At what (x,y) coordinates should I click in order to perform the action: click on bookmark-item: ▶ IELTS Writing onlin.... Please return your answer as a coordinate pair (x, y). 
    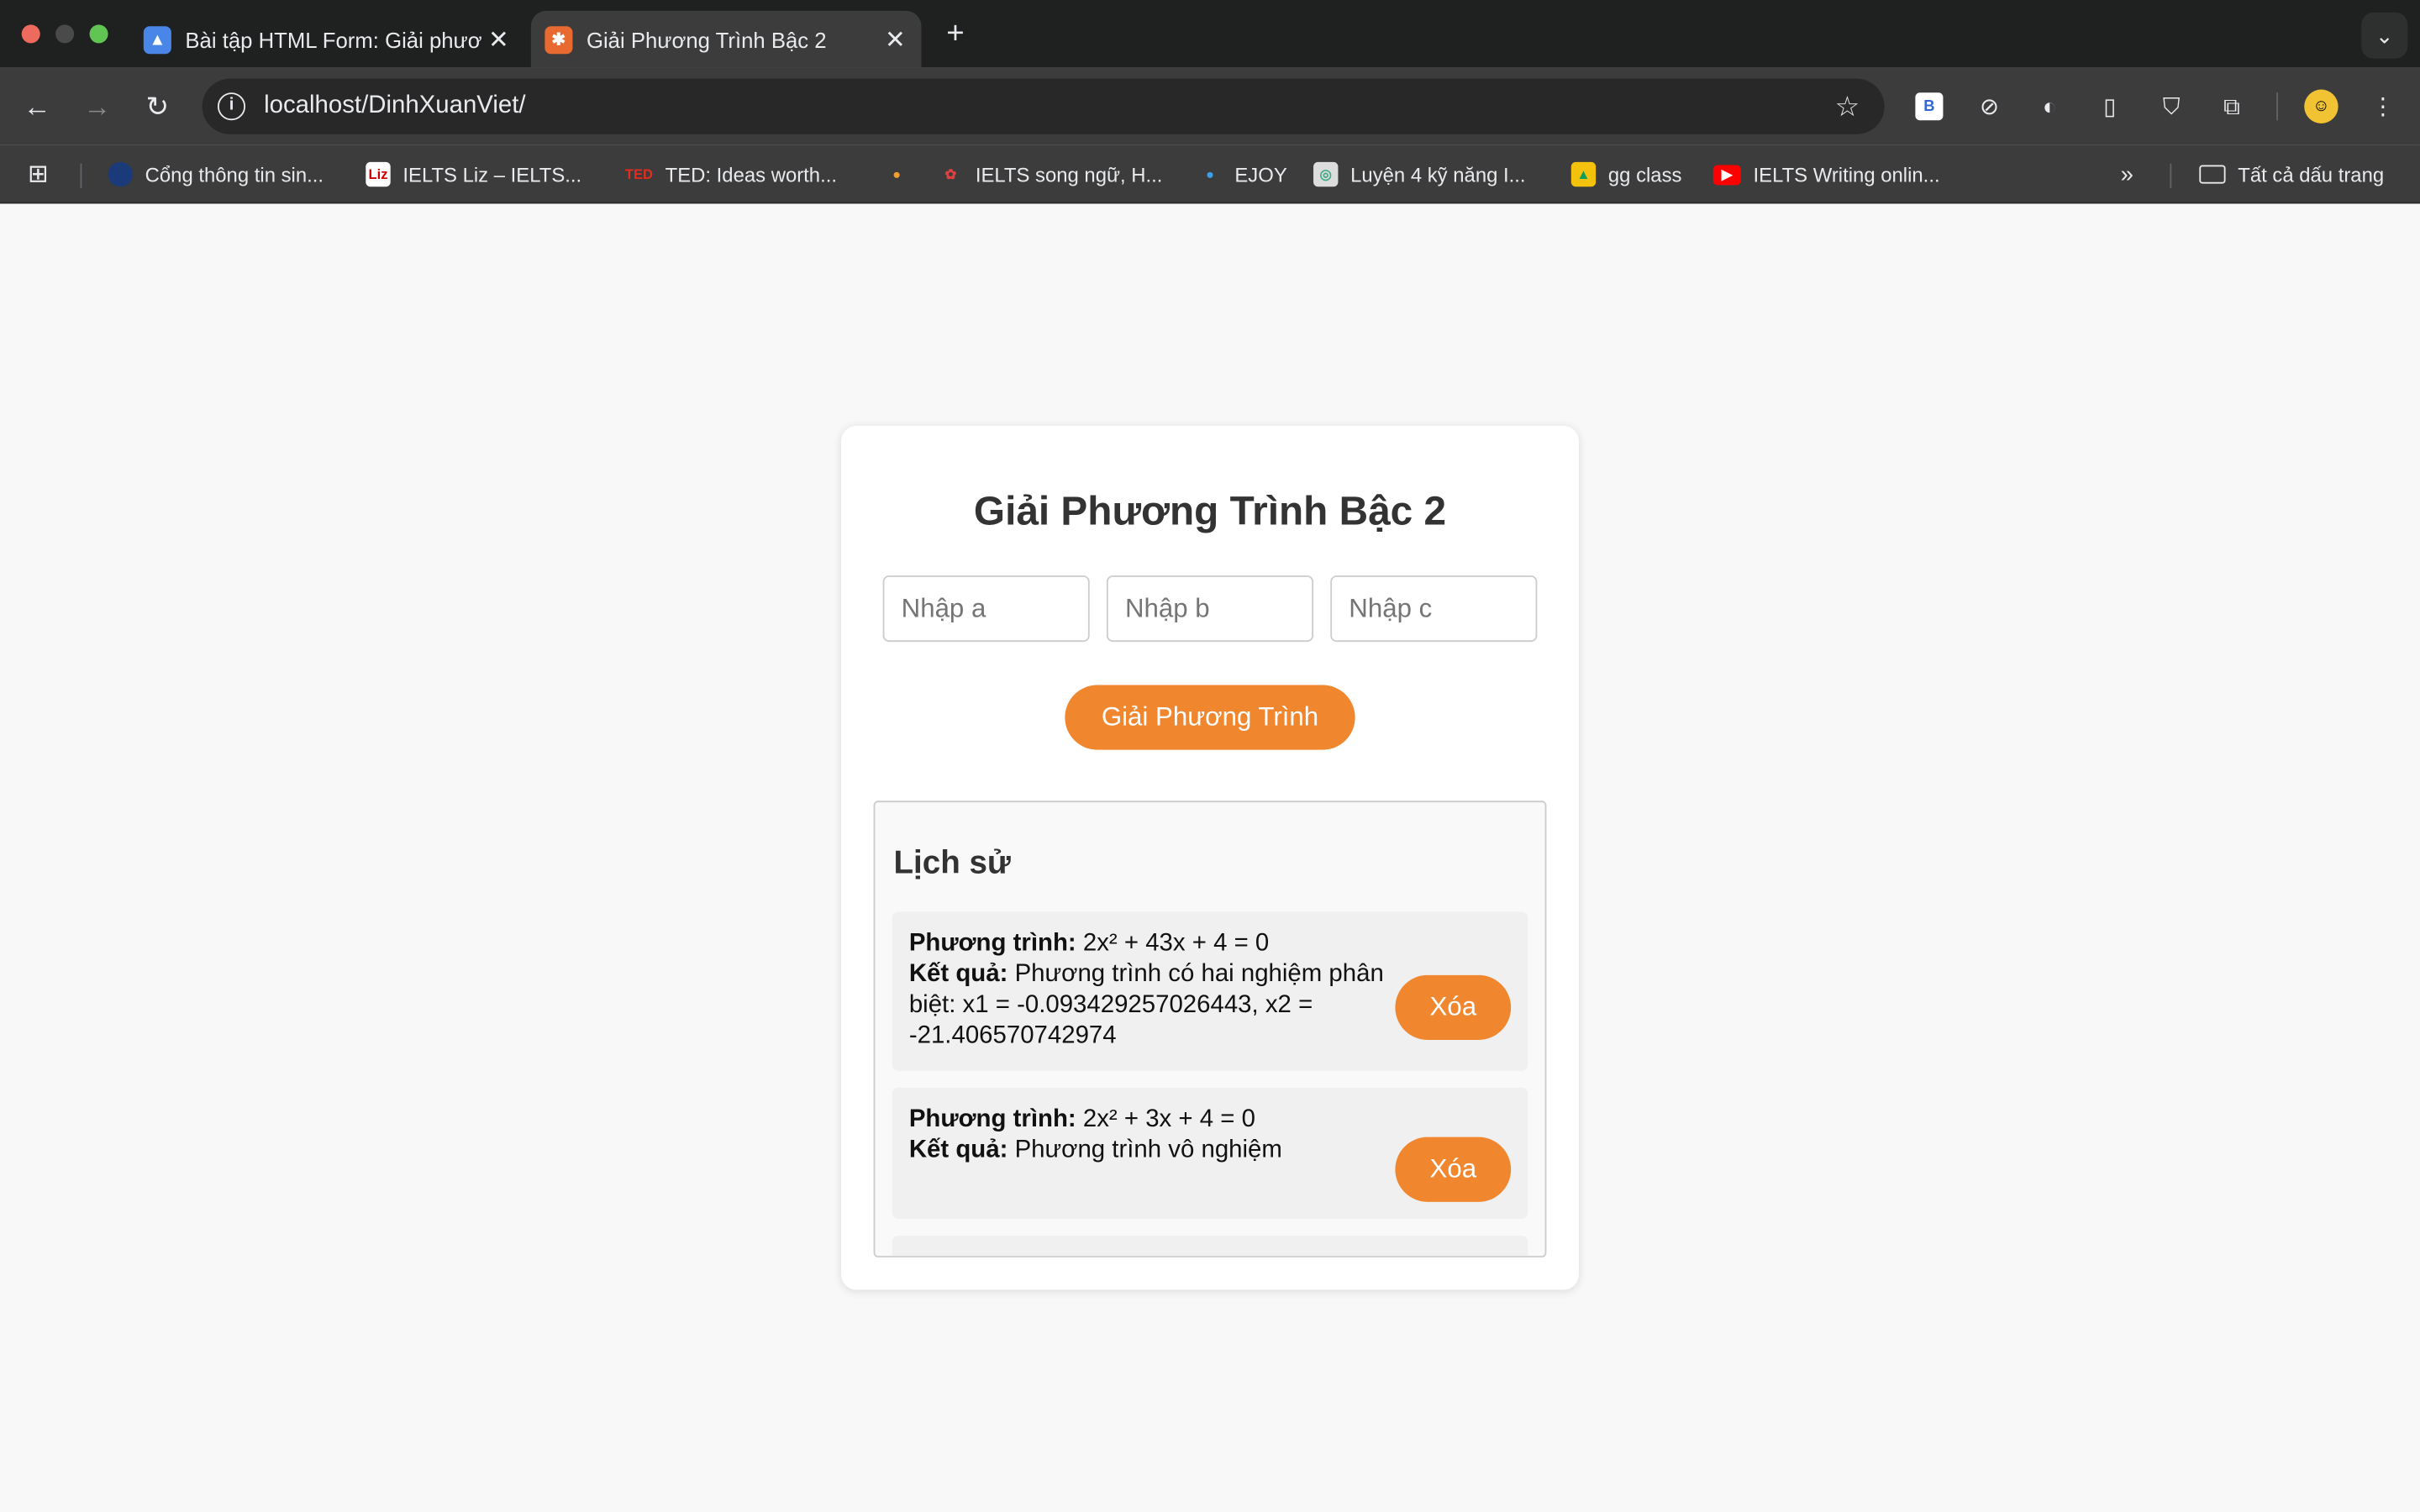
    Looking at the image, I should click on (1826, 174).